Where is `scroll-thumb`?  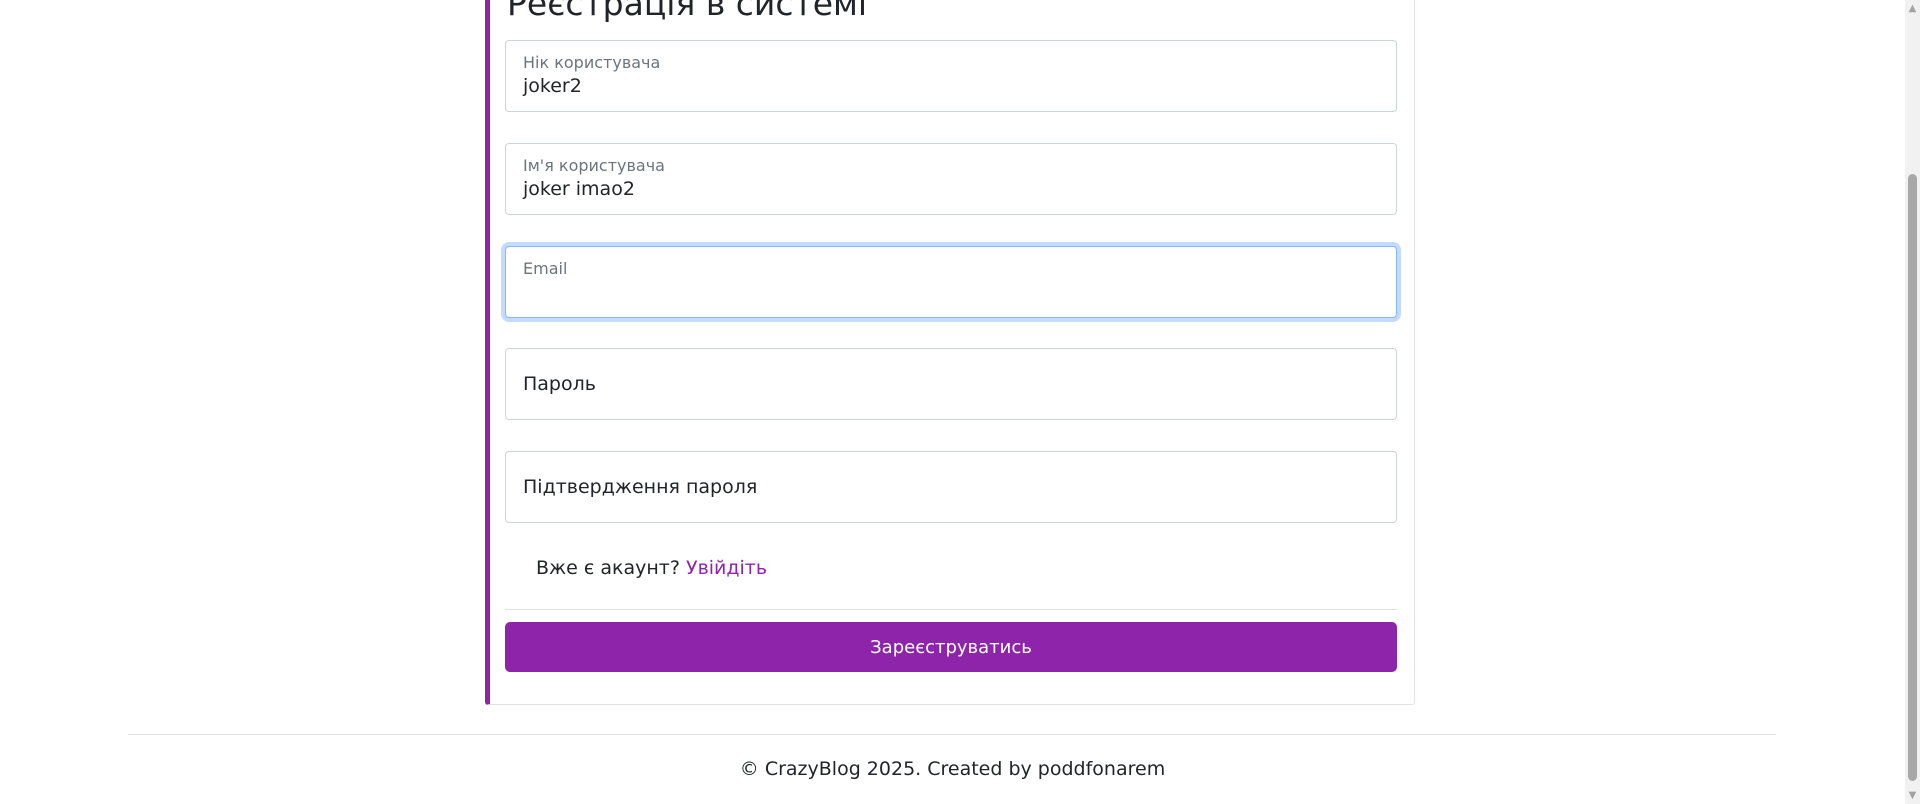
scroll-thumb is located at coordinates (1912, 477).